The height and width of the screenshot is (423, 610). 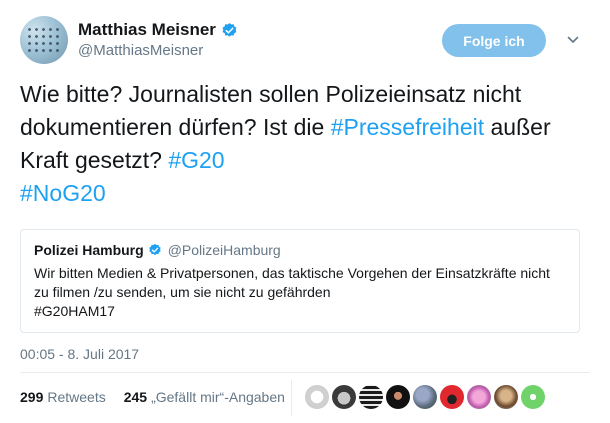 What do you see at coordinates (218, 397) in the screenshot?
I see `likes-label: „Gefällt mir“-Angaben` at bounding box center [218, 397].